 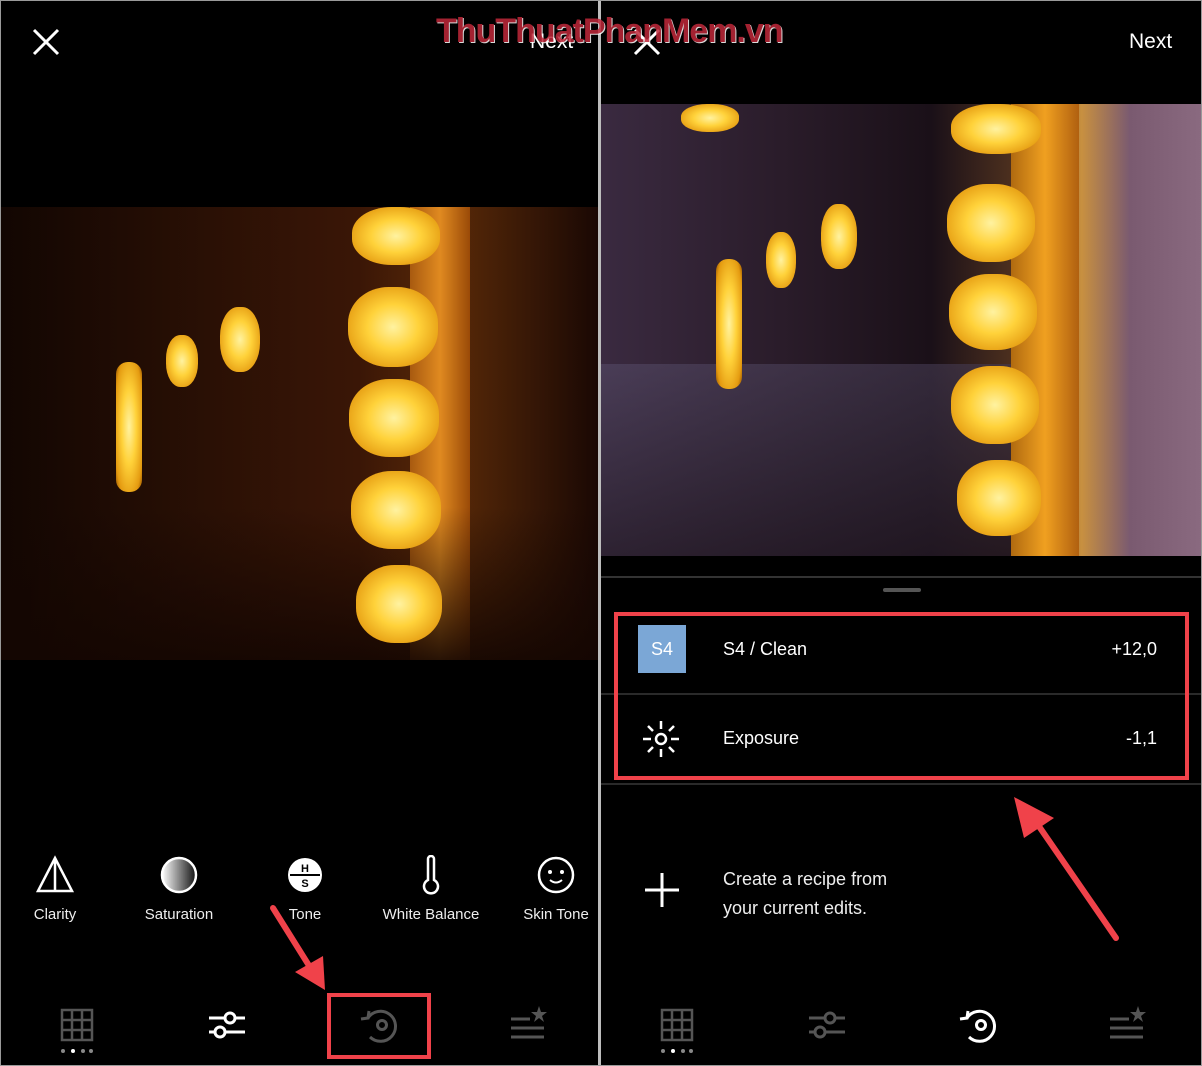 What do you see at coordinates (901, 784) in the screenshot?
I see `row-divider` at bounding box center [901, 784].